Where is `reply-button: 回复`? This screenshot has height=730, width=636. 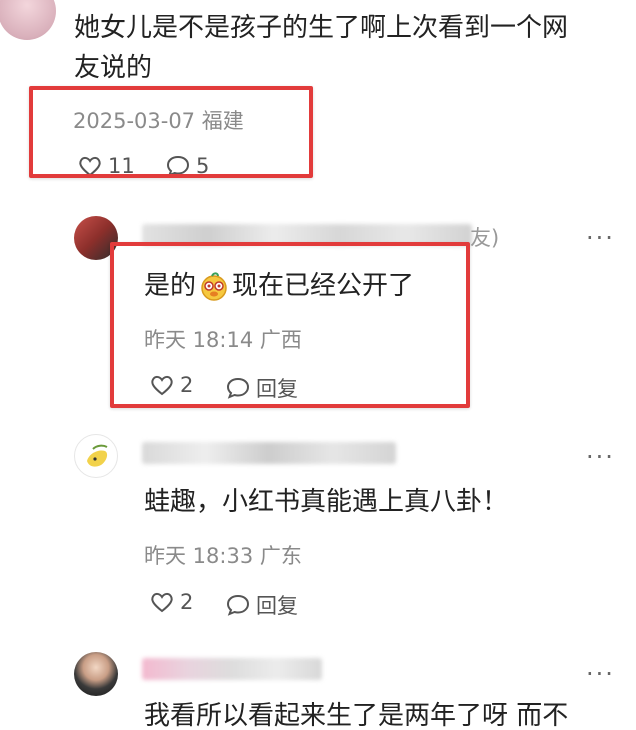
reply-button: 回复 is located at coordinates (262, 605).